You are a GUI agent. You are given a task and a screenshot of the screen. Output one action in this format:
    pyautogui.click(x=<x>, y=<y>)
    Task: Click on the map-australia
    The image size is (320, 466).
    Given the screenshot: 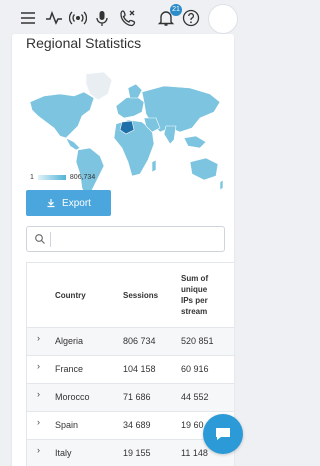 What is the action you would take?
    pyautogui.click(x=204, y=169)
    